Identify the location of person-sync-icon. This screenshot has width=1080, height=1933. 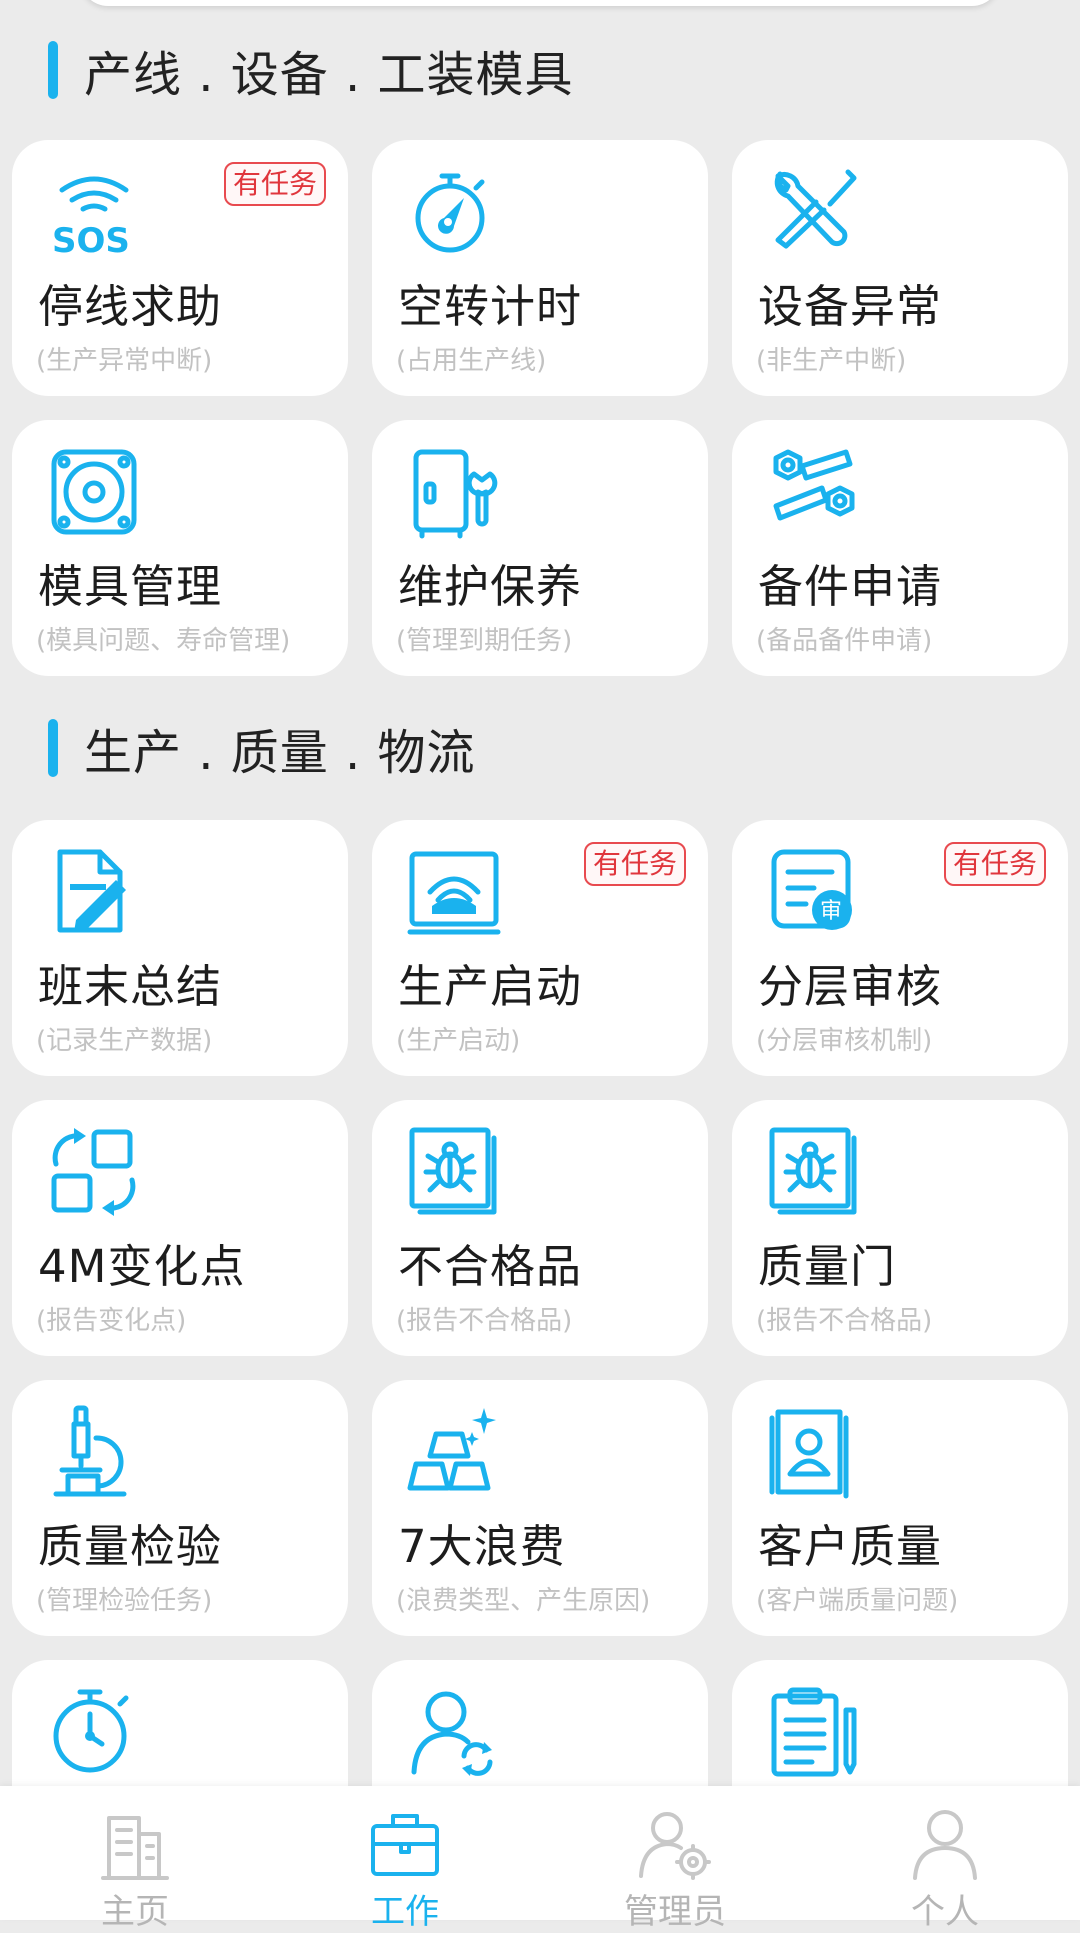
(454, 1732).